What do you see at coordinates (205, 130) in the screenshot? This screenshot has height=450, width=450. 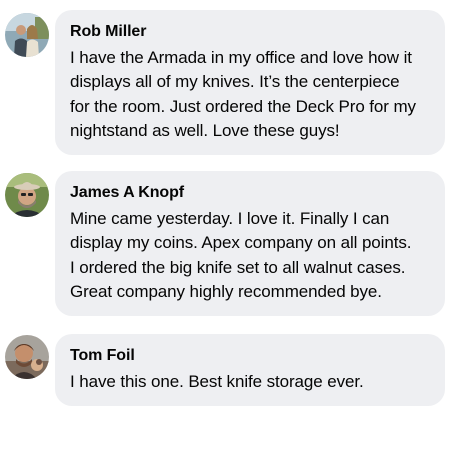 I see `comment-text-line: nightstand as well. Love these guys!` at bounding box center [205, 130].